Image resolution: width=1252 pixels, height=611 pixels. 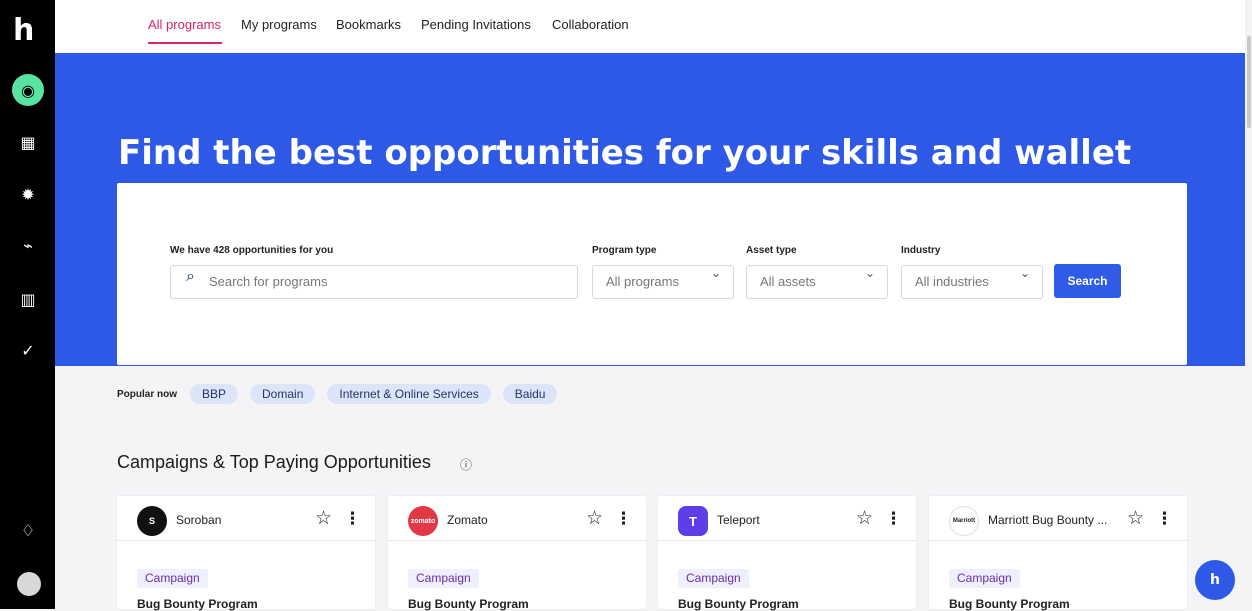 What do you see at coordinates (952, 281) in the screenshot?
I see `industry-value: All industries` at bounding box center [952, 281].